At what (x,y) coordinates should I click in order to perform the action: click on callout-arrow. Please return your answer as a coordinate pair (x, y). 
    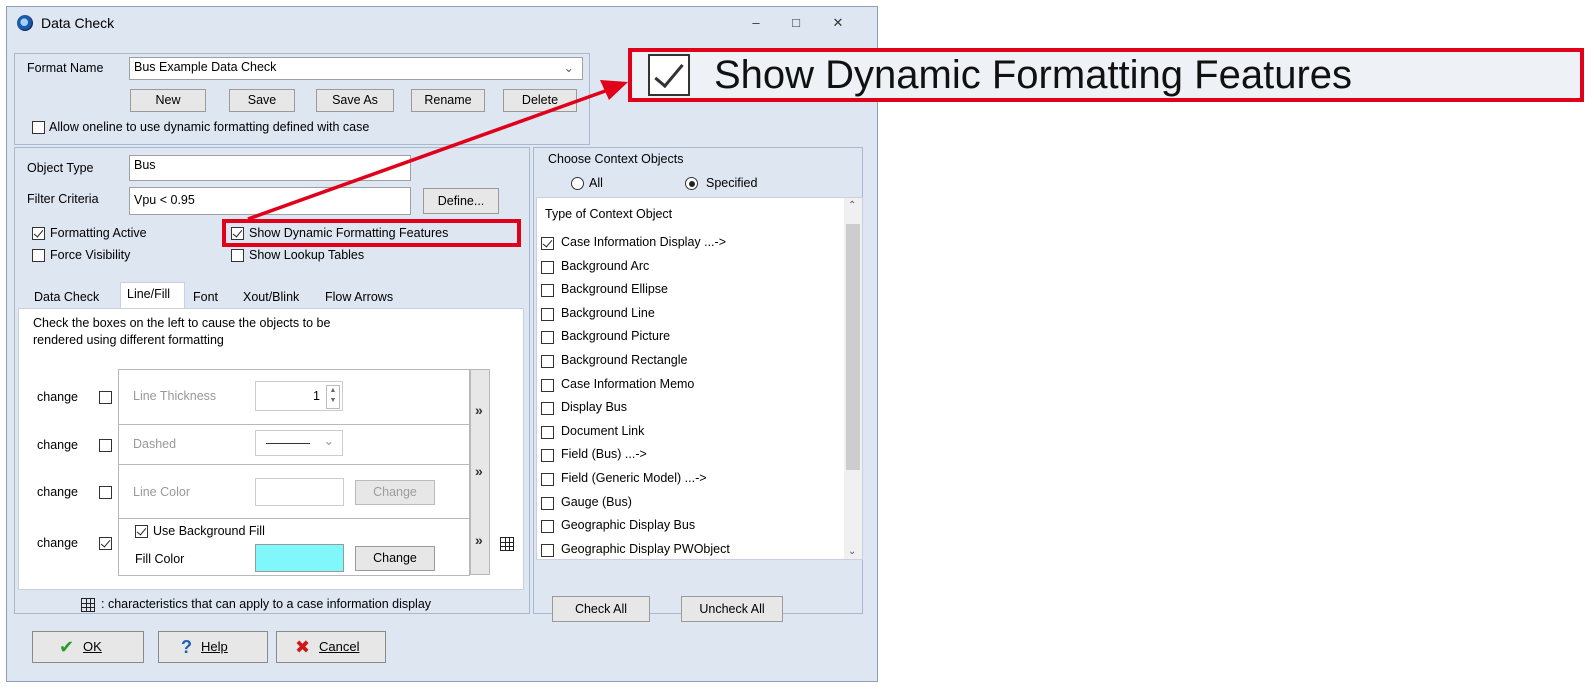
    Looking at the image, I should click on (437, 150).